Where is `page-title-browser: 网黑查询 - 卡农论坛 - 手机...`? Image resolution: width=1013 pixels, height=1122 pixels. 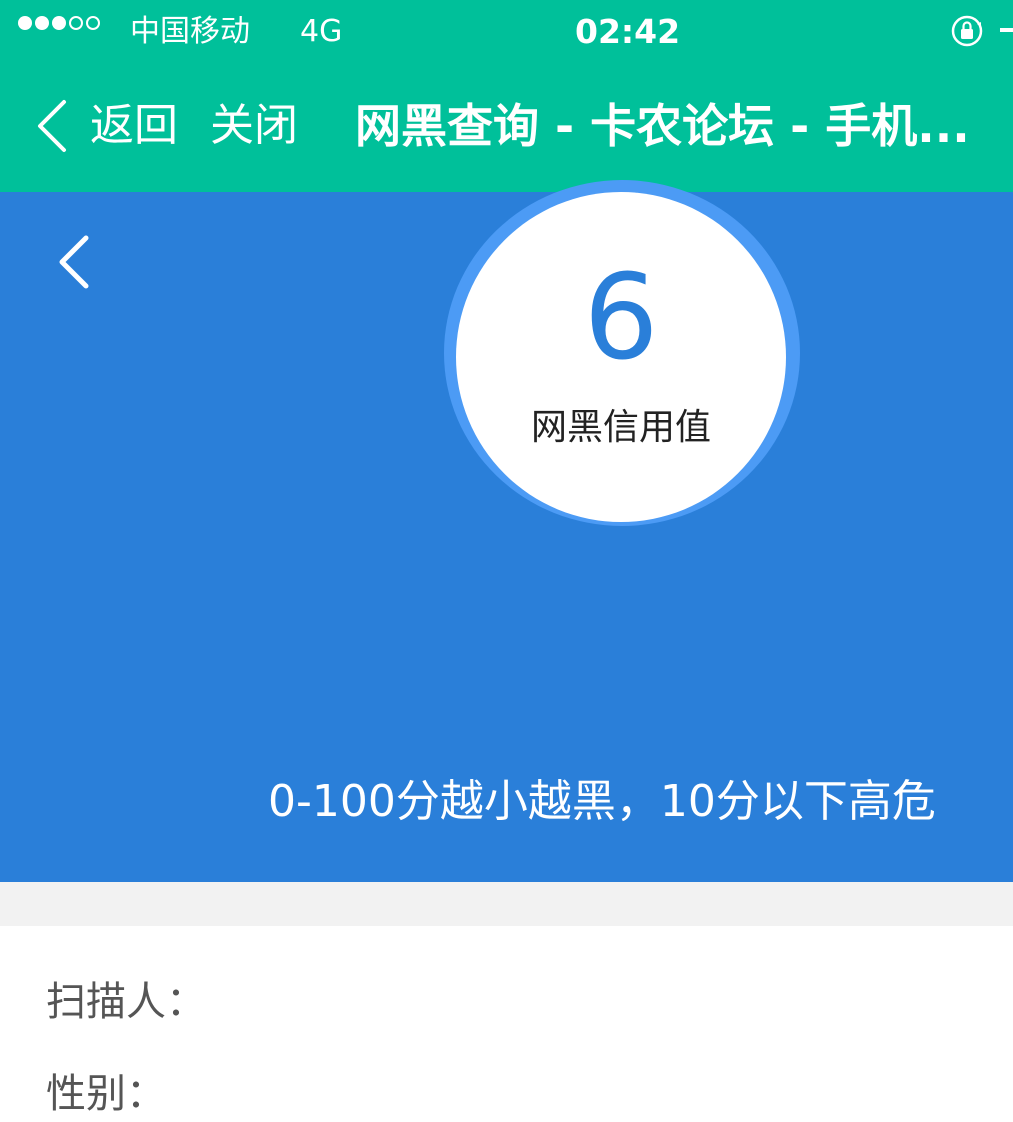
page-title-browser: 网黑查询 - 卡农论坛 - 手机... is located at coordinates (662, 126).